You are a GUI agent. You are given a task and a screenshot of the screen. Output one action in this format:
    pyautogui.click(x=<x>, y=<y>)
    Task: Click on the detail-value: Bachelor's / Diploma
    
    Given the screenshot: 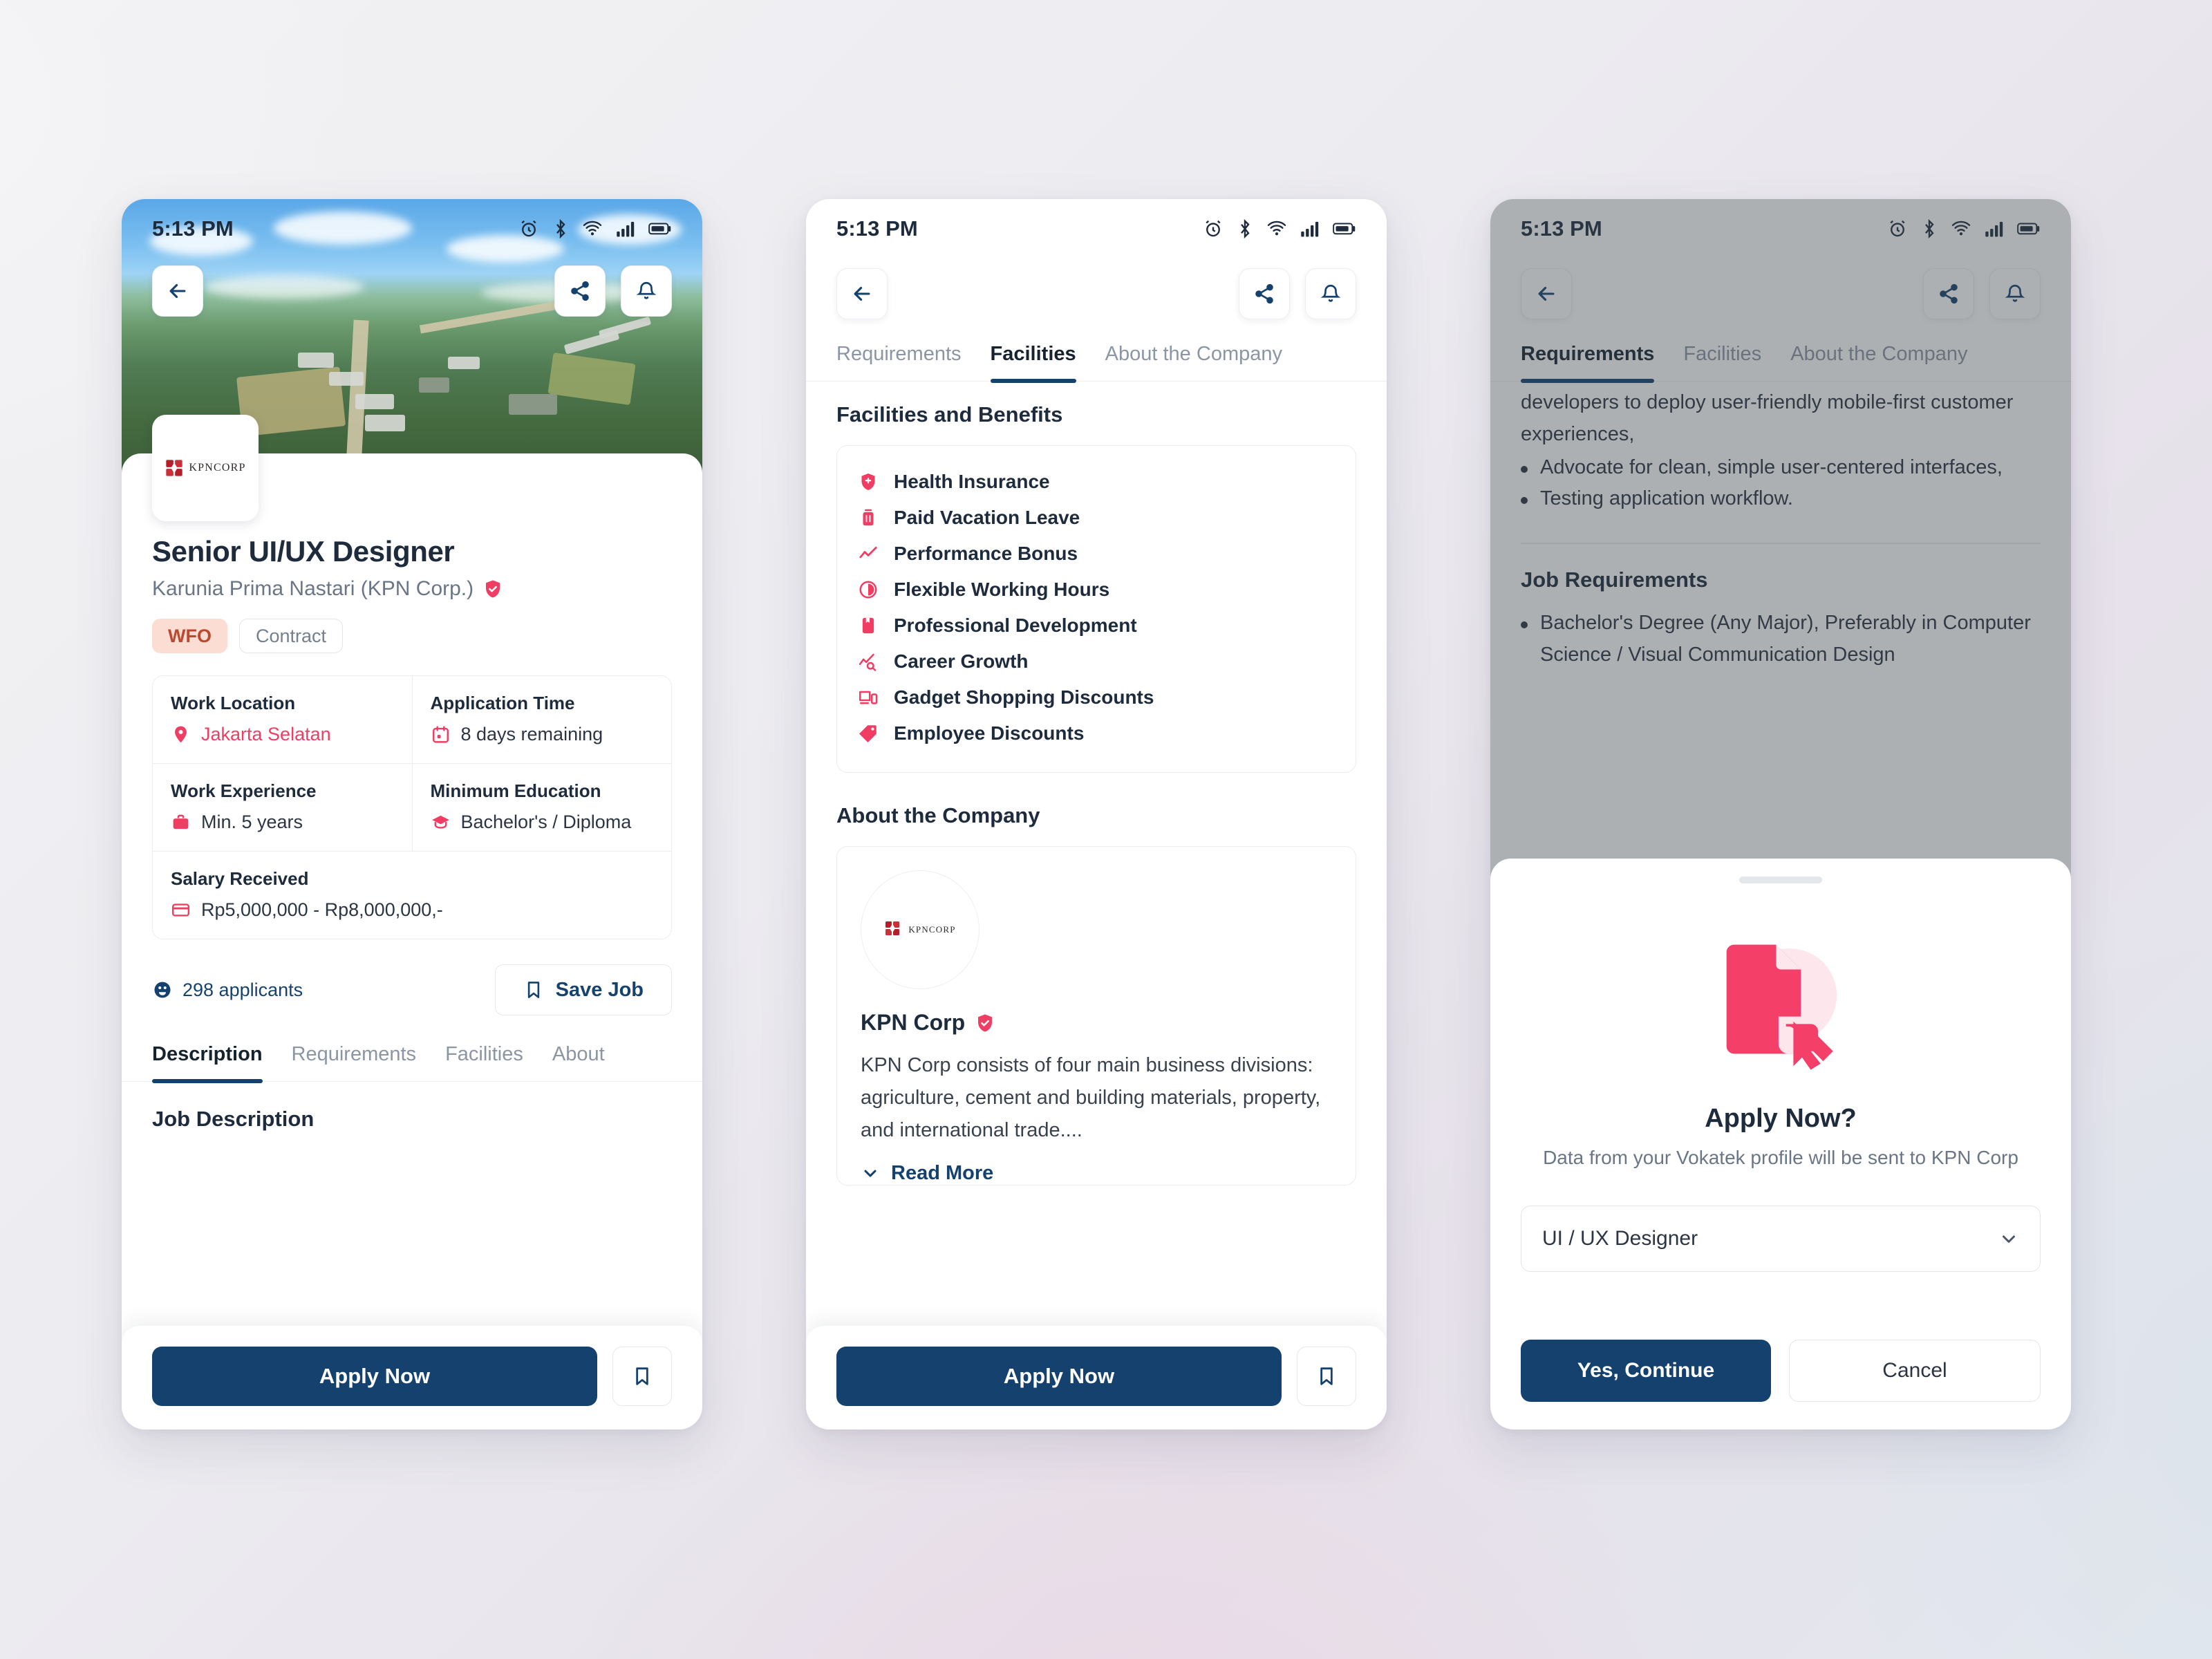 What is the action you would take?
    pyautogui.click(x=546, y=822)
    